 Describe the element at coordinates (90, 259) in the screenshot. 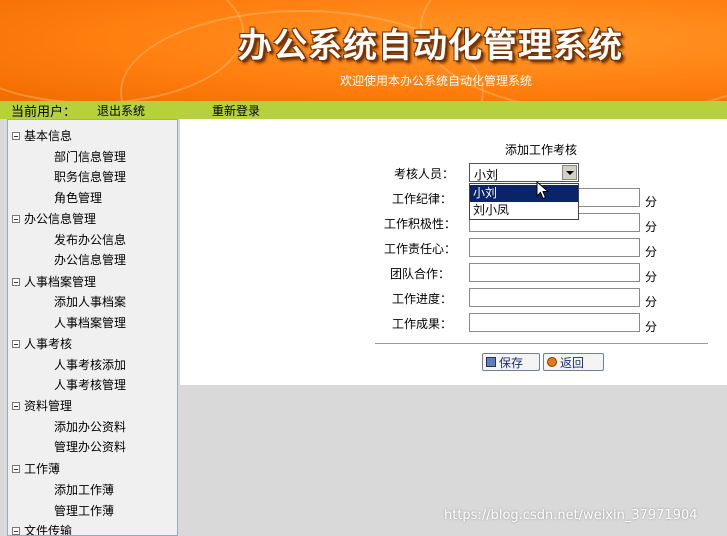

I see `sidebar-item-manage-info: 办公信息管理` at that location.